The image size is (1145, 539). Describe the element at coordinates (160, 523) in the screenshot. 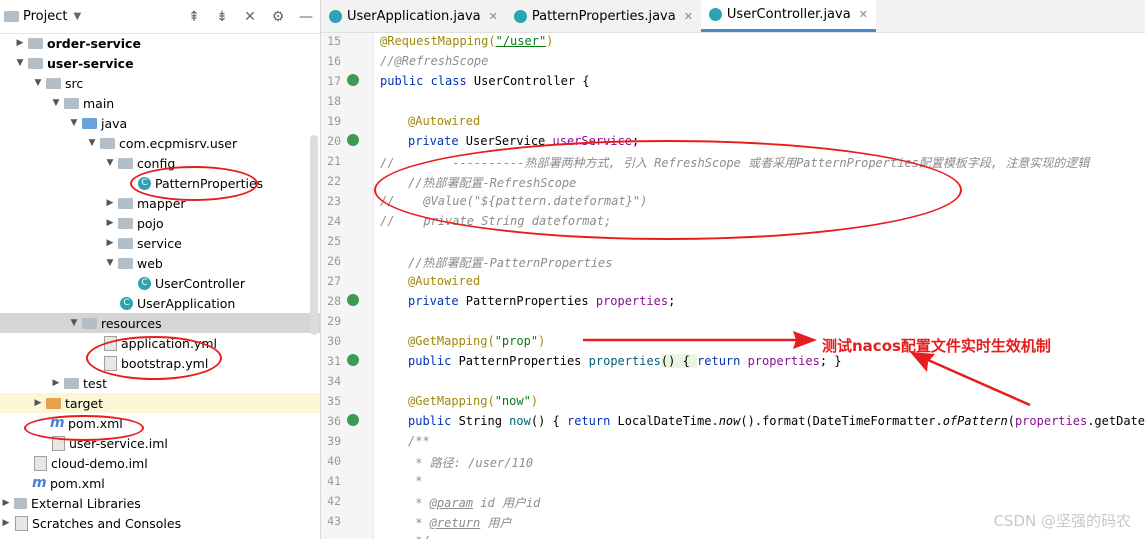

I see `tree-item-scratches: ▶ Scratches and Consoles` at that location.